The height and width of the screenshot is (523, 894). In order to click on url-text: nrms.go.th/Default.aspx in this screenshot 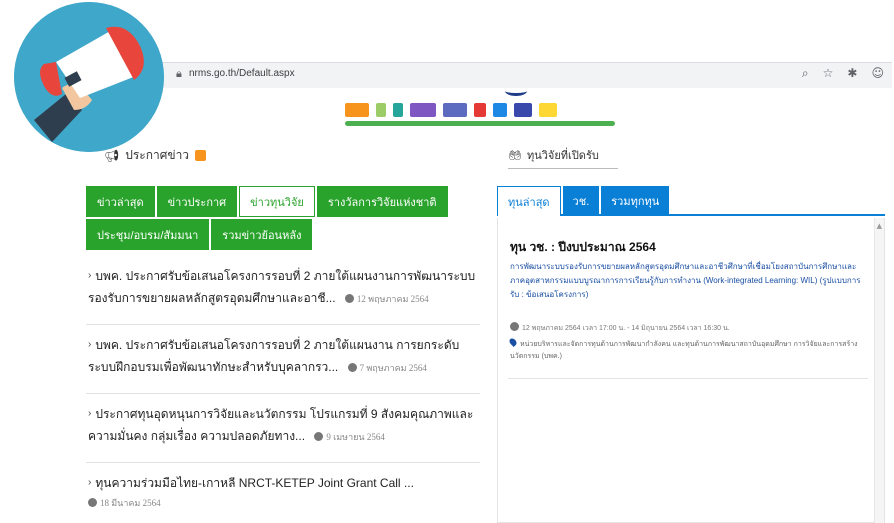, I will do `click(242, 73)`.